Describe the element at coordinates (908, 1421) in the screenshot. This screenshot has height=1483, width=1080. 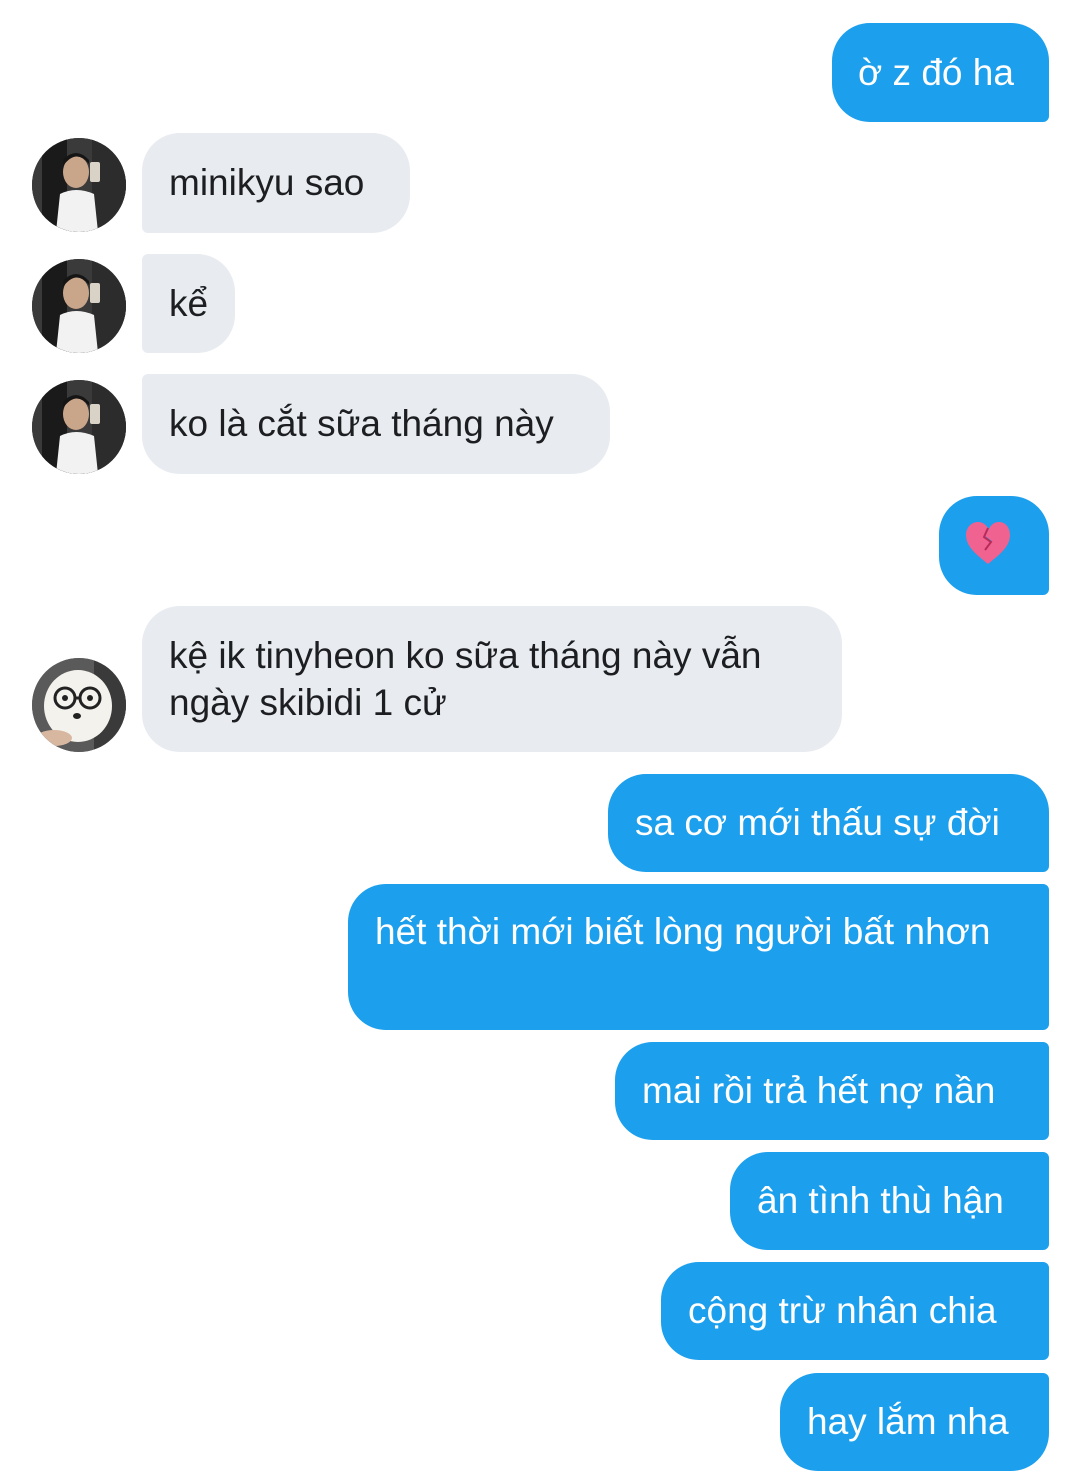
I see `message-text: hay lắm nha` at that location.